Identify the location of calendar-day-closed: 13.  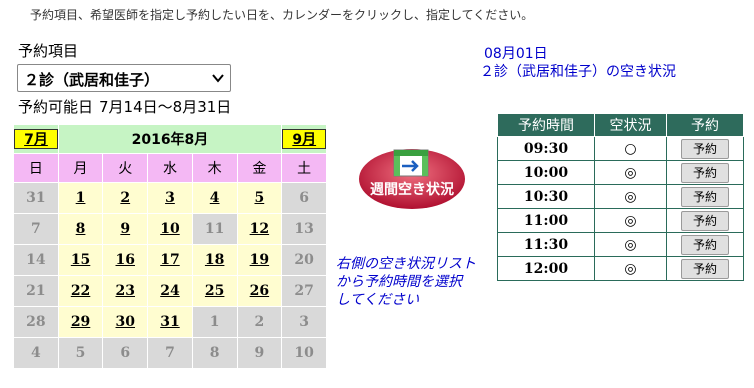
(304, 229).